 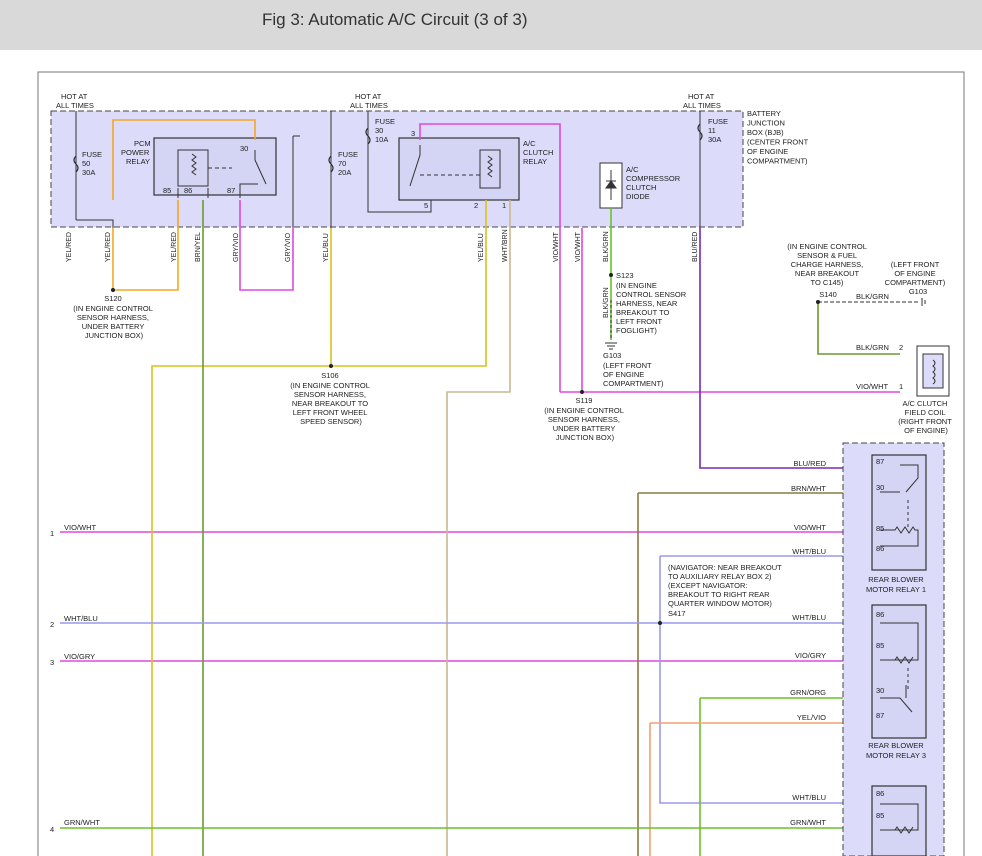 I want to click on relay-4-pin-86: 86, so click(x=880, y=793).